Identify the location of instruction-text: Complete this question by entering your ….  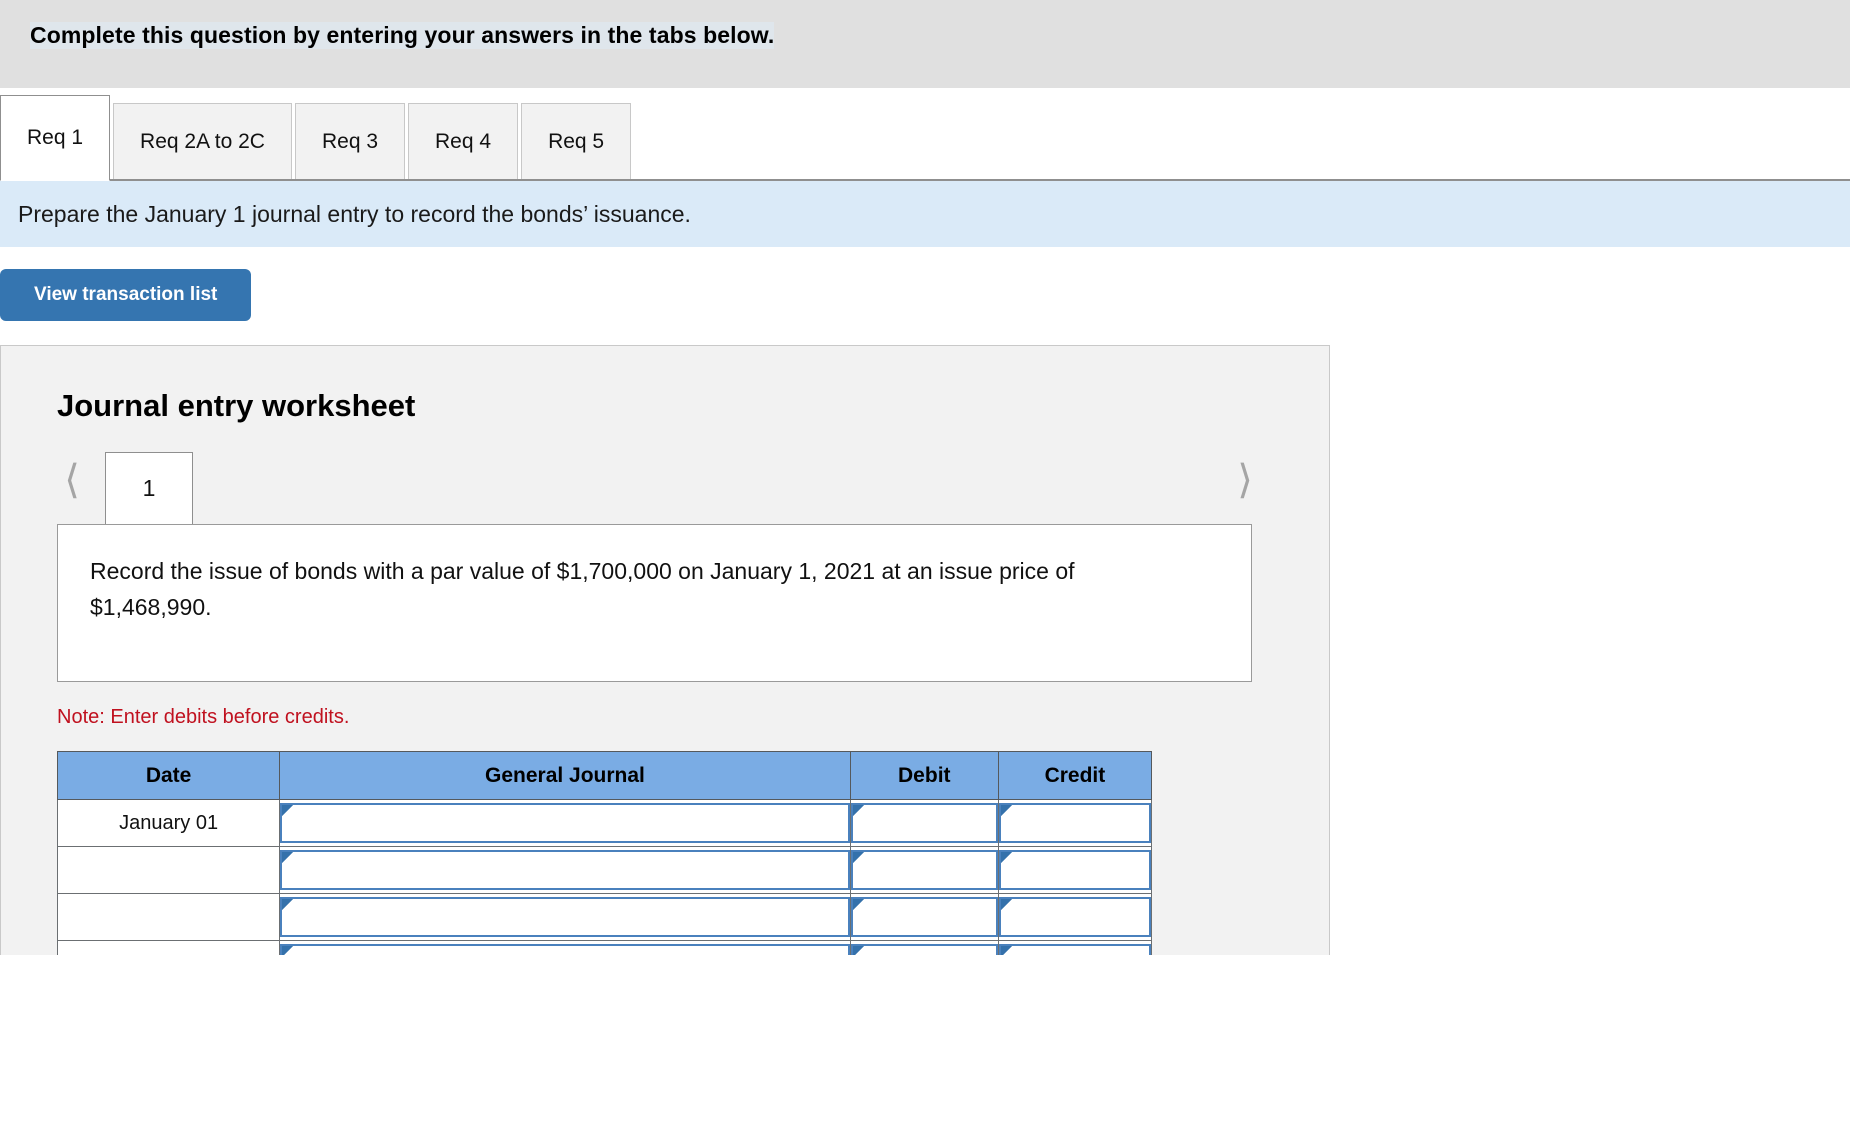
(402, 35).